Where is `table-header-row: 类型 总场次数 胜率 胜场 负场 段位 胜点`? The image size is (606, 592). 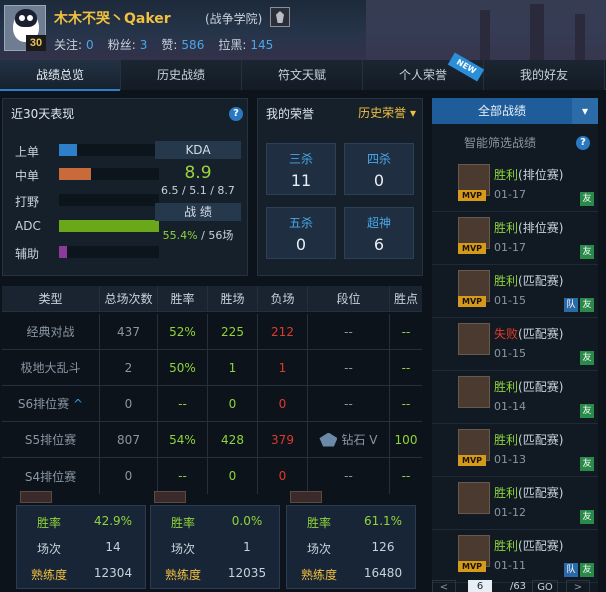
table-header-row: 类型 总场次数 胜率 胜场 负场 段位 胜点 is located at coordinates (212, 299).